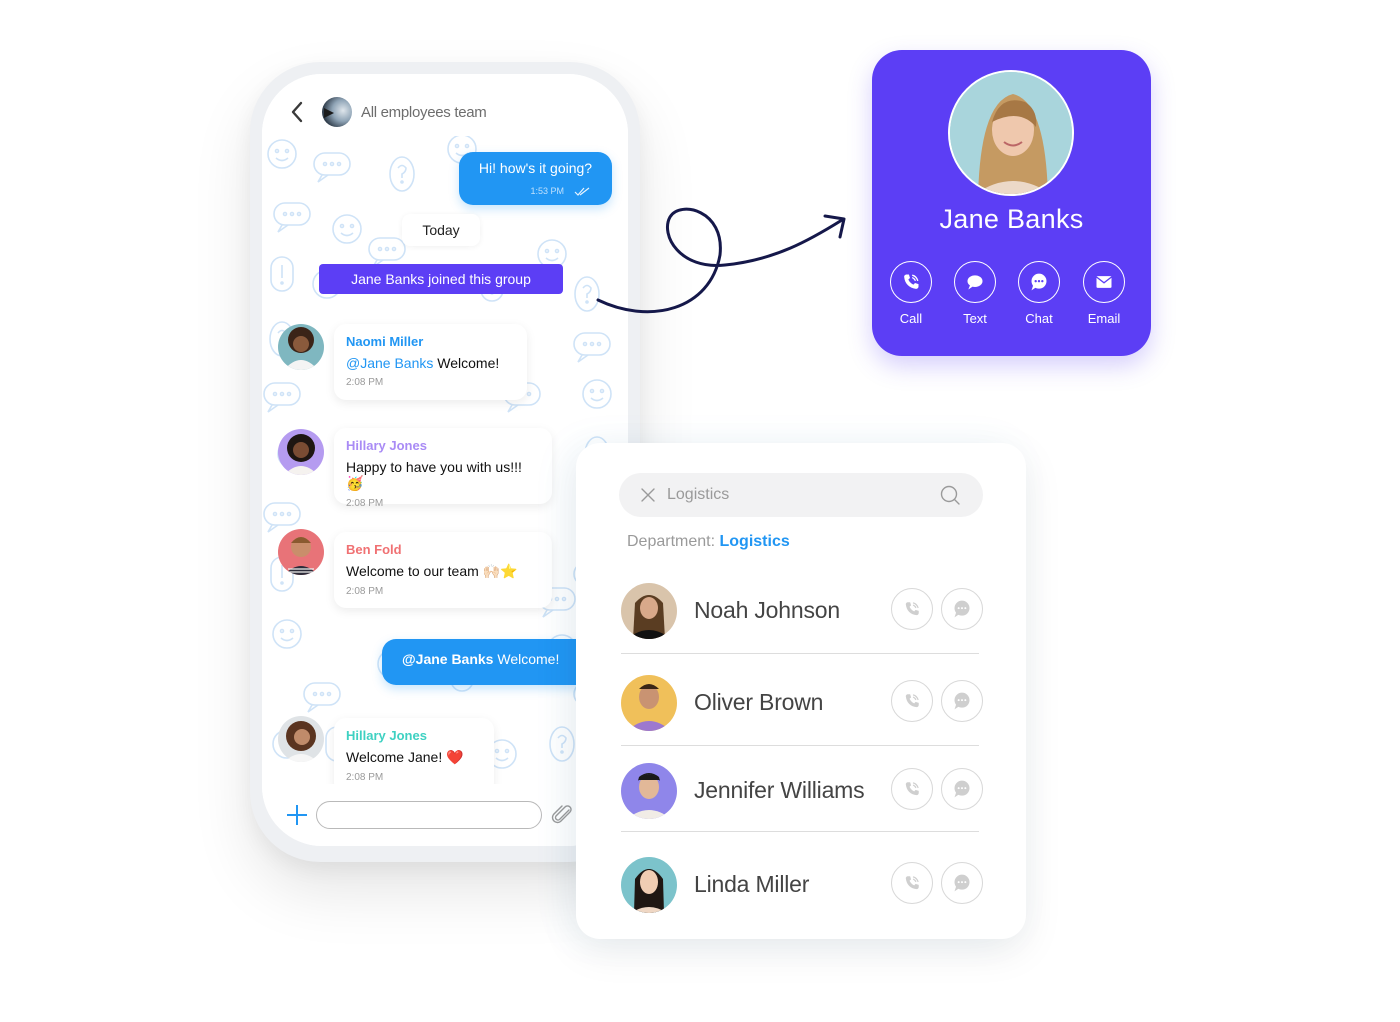 This screenshot has width=1400, height=1022. What do you see at coordinates (337, 112) in the screenshot?
I see `group-avatar` at bounding box center [337, 112].